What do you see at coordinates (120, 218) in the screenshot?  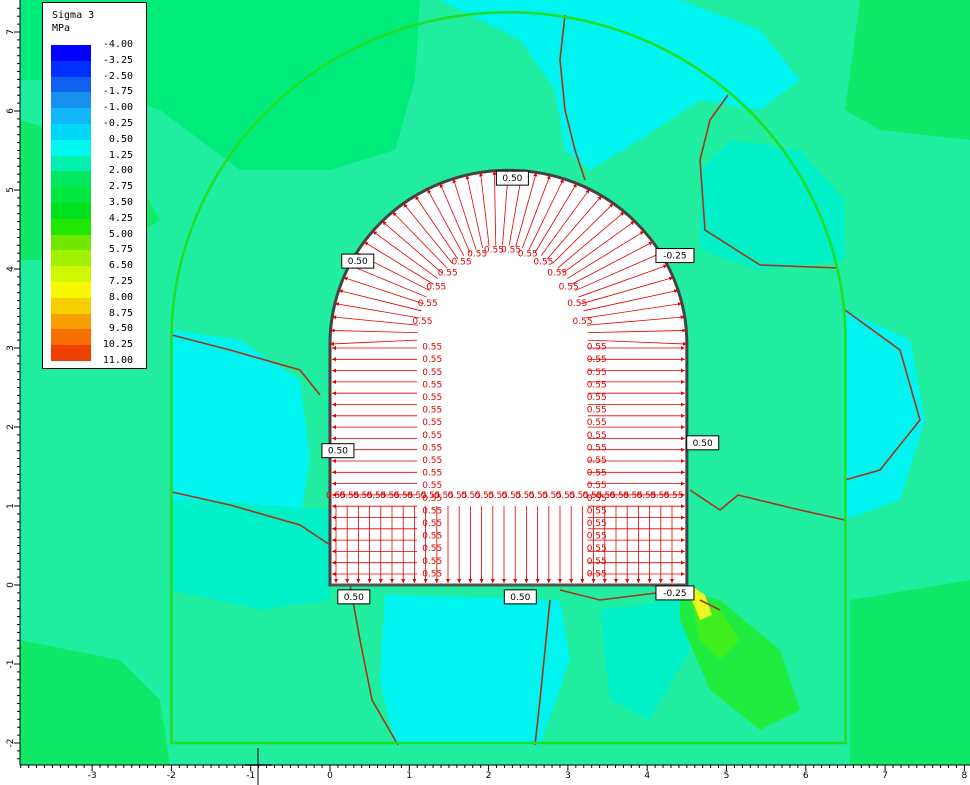 I see `legend-level-label: 4.25` at bounding box center [120, 218].